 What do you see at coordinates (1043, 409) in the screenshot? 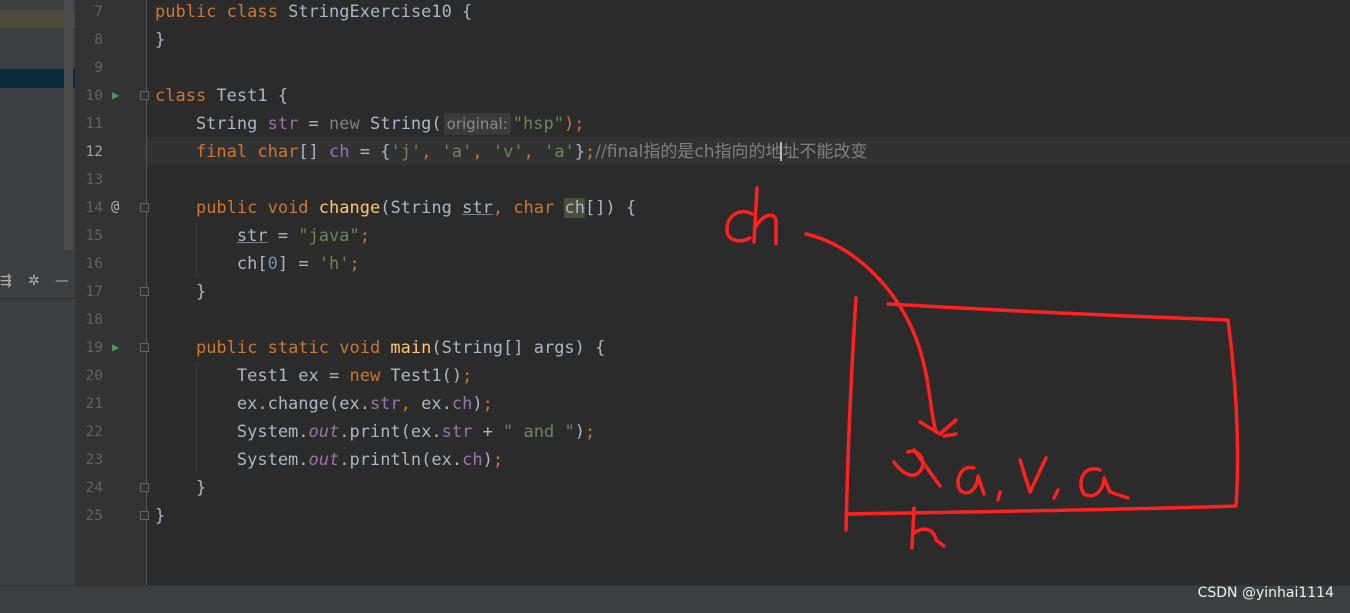
I see `annotation-box` at bounding box center [1043, 409].